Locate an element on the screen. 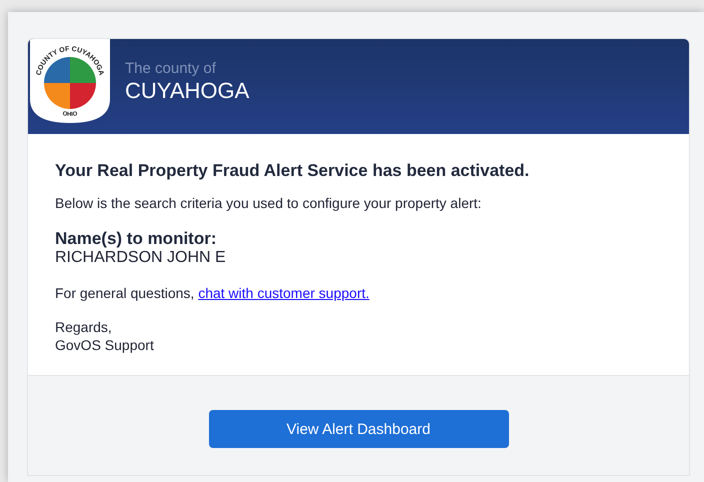 The height and width of the screenshot is (482, 704). heading: Your Real Property Fraud Alert Service has been activated. is located at coordinates (292, 171).